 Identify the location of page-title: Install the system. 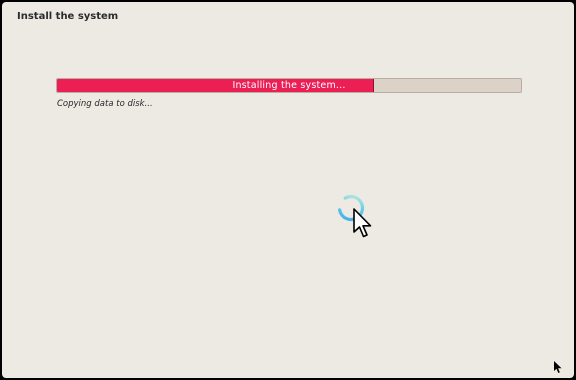
(68, 16).